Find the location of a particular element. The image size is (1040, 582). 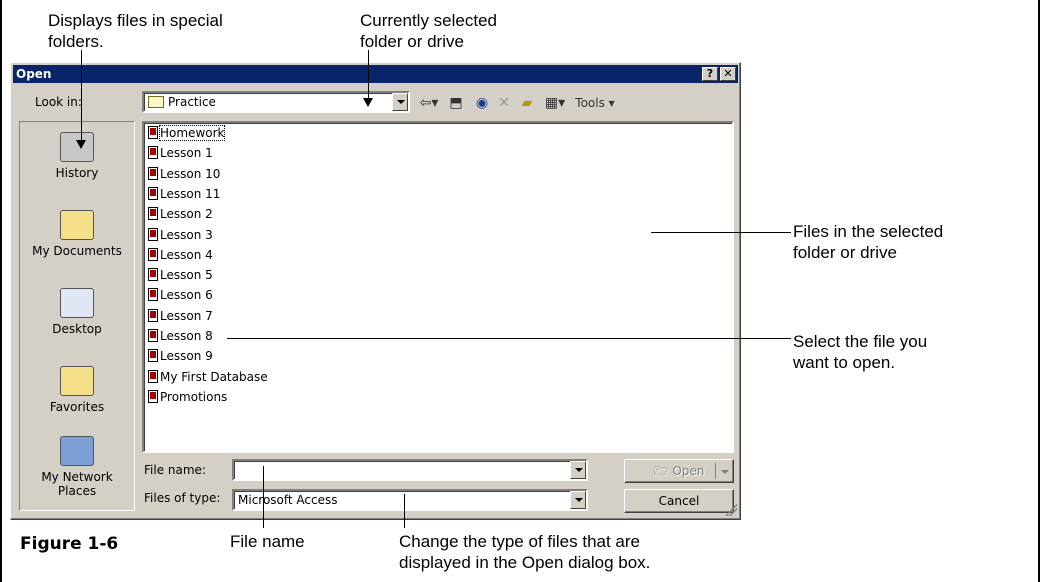

create-new-folder-button: ▰ is located at coordinates (527, 103).